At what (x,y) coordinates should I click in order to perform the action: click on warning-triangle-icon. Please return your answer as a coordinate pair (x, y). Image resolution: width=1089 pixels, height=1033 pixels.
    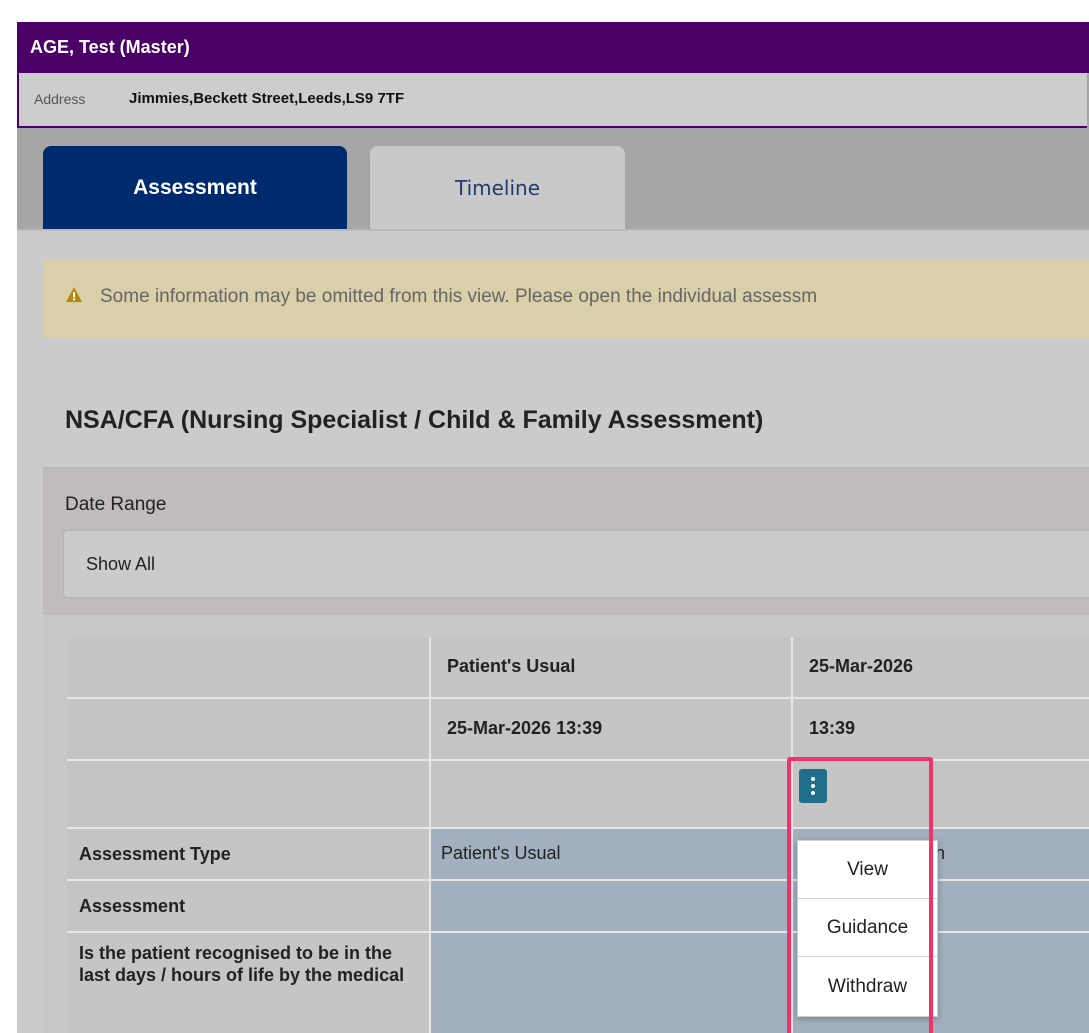
    Looking at the image, I should click on (74, 294).